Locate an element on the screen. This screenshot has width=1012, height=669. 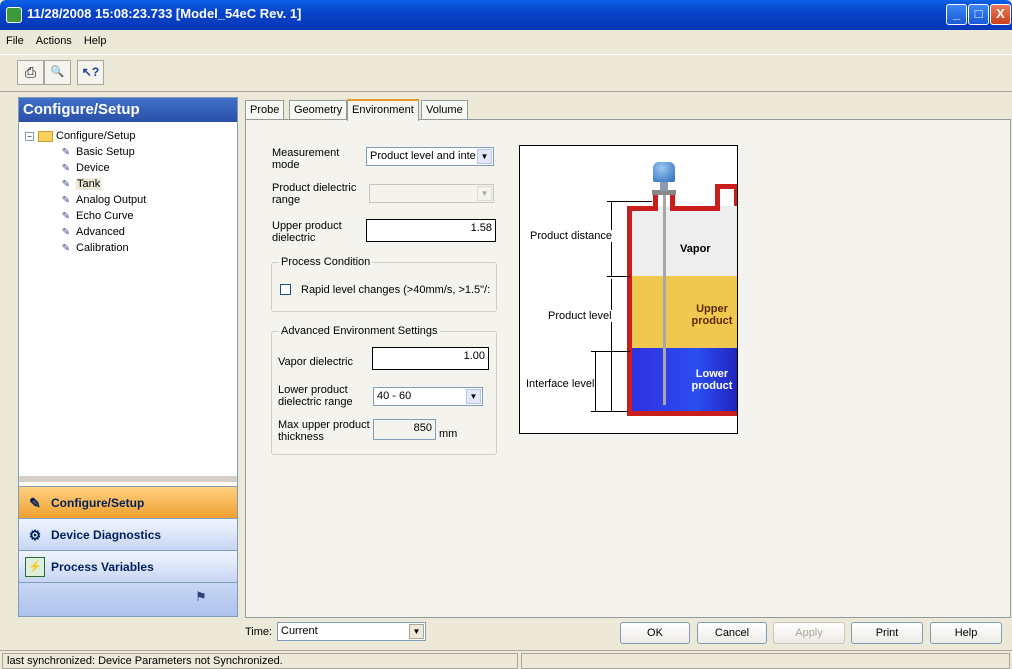
measurement-mode-select: Product level and inte ▼ is located at coordinates (430, 156).